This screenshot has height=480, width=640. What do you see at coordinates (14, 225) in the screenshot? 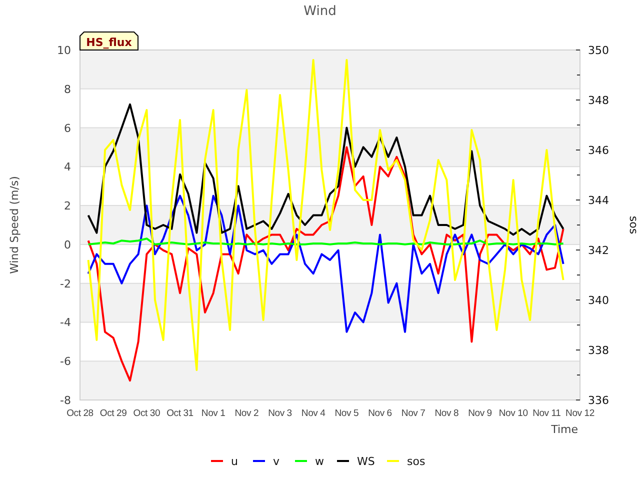
I see `y-axis-label: Wind Speed (m/s)` at bounding box center [14, 225].